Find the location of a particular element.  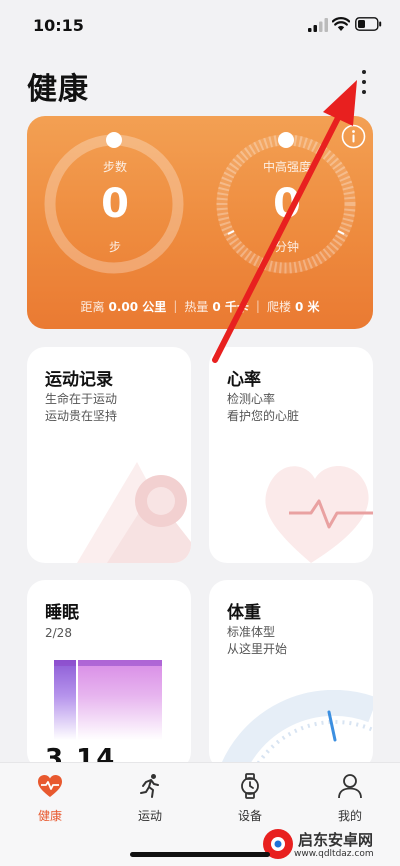

mountain-illustration-icon is located at coordinates (134, 512).